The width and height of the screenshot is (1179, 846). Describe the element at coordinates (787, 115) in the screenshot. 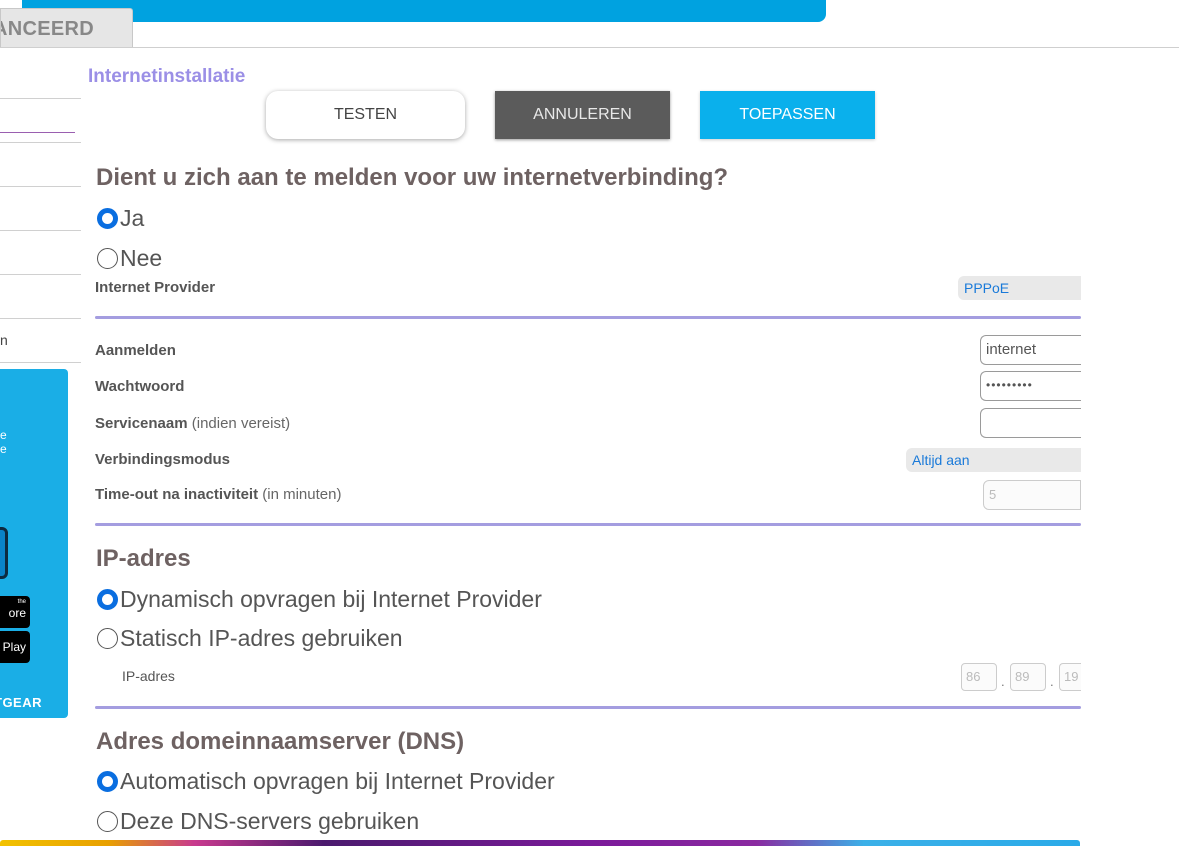

I see `apply-button: TOEPASSEN` at that location.